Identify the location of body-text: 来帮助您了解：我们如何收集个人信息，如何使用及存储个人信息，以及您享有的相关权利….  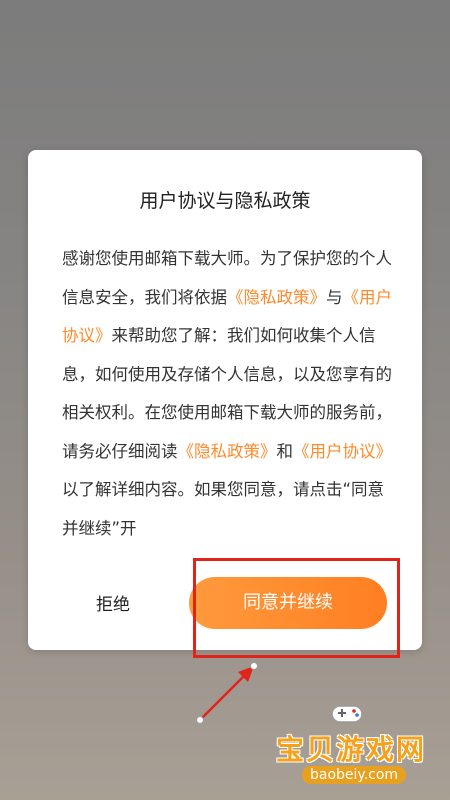
(227, 393).